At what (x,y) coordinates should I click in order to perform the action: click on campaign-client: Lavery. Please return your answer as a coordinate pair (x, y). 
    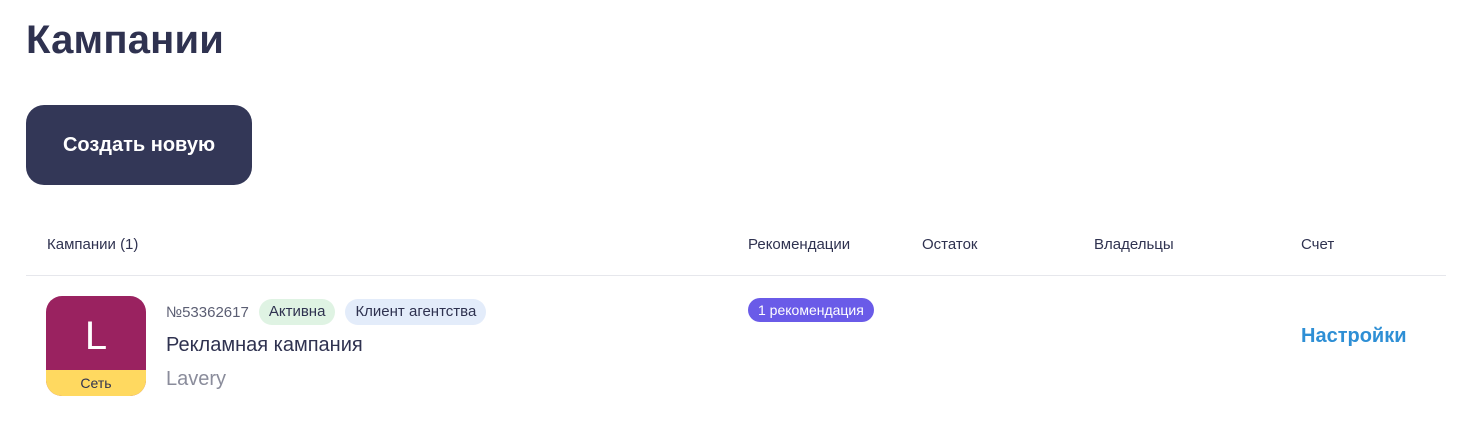
    Looking at the image, I should click on (196, 379).